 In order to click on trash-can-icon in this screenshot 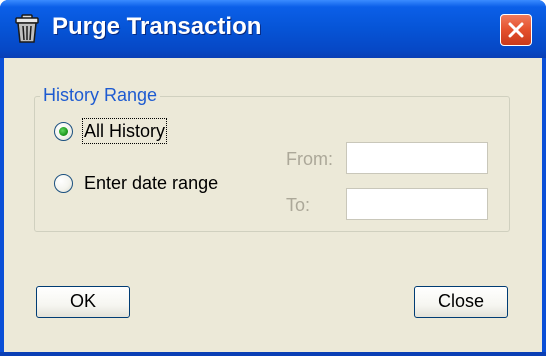, I will do `click(27, 29)`.